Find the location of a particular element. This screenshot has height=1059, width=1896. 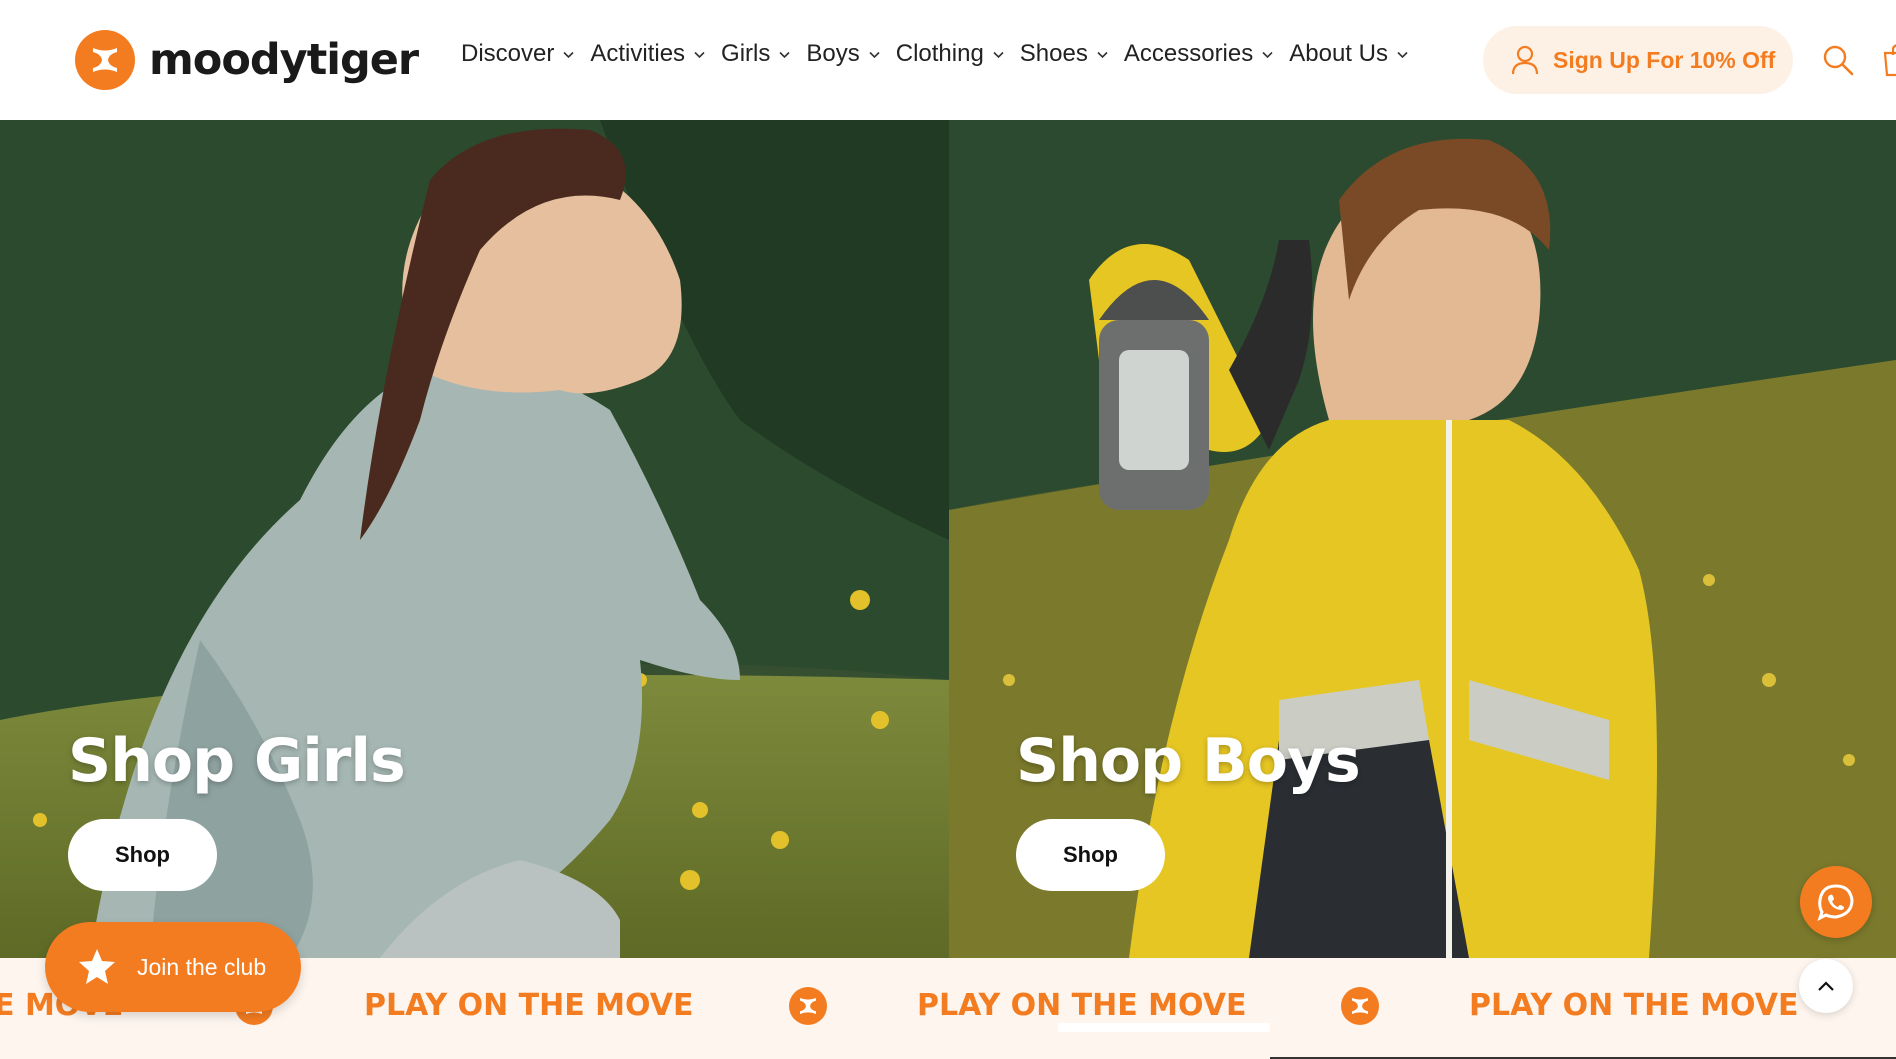

nav-item-discover: Discover is located at coordinates (517, 54).